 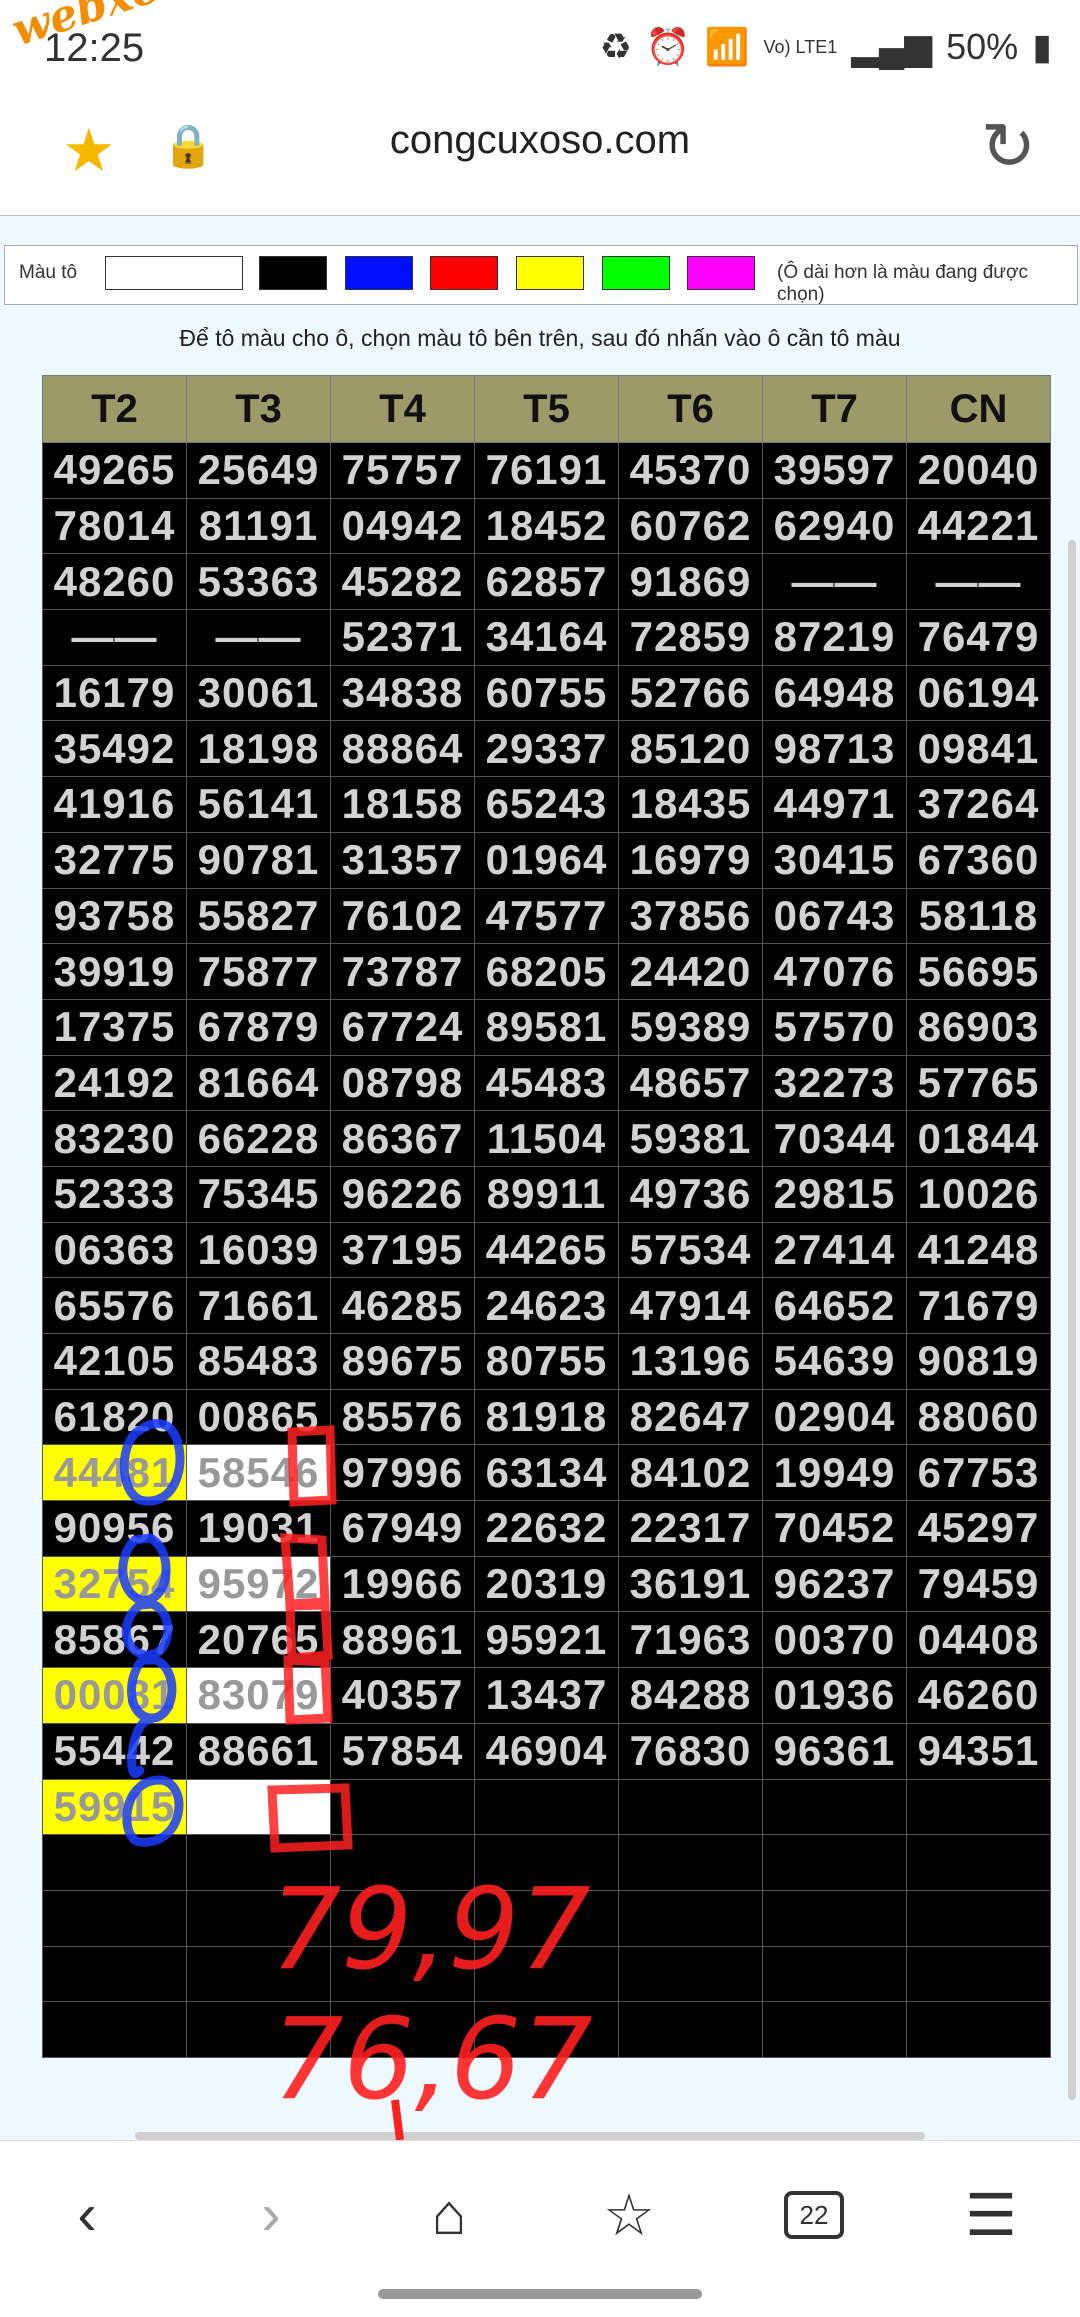 What do you see at coordinates (546, 804) in the screenshot?
I see `table-cell: 65243` at bounding box center [546, 804].